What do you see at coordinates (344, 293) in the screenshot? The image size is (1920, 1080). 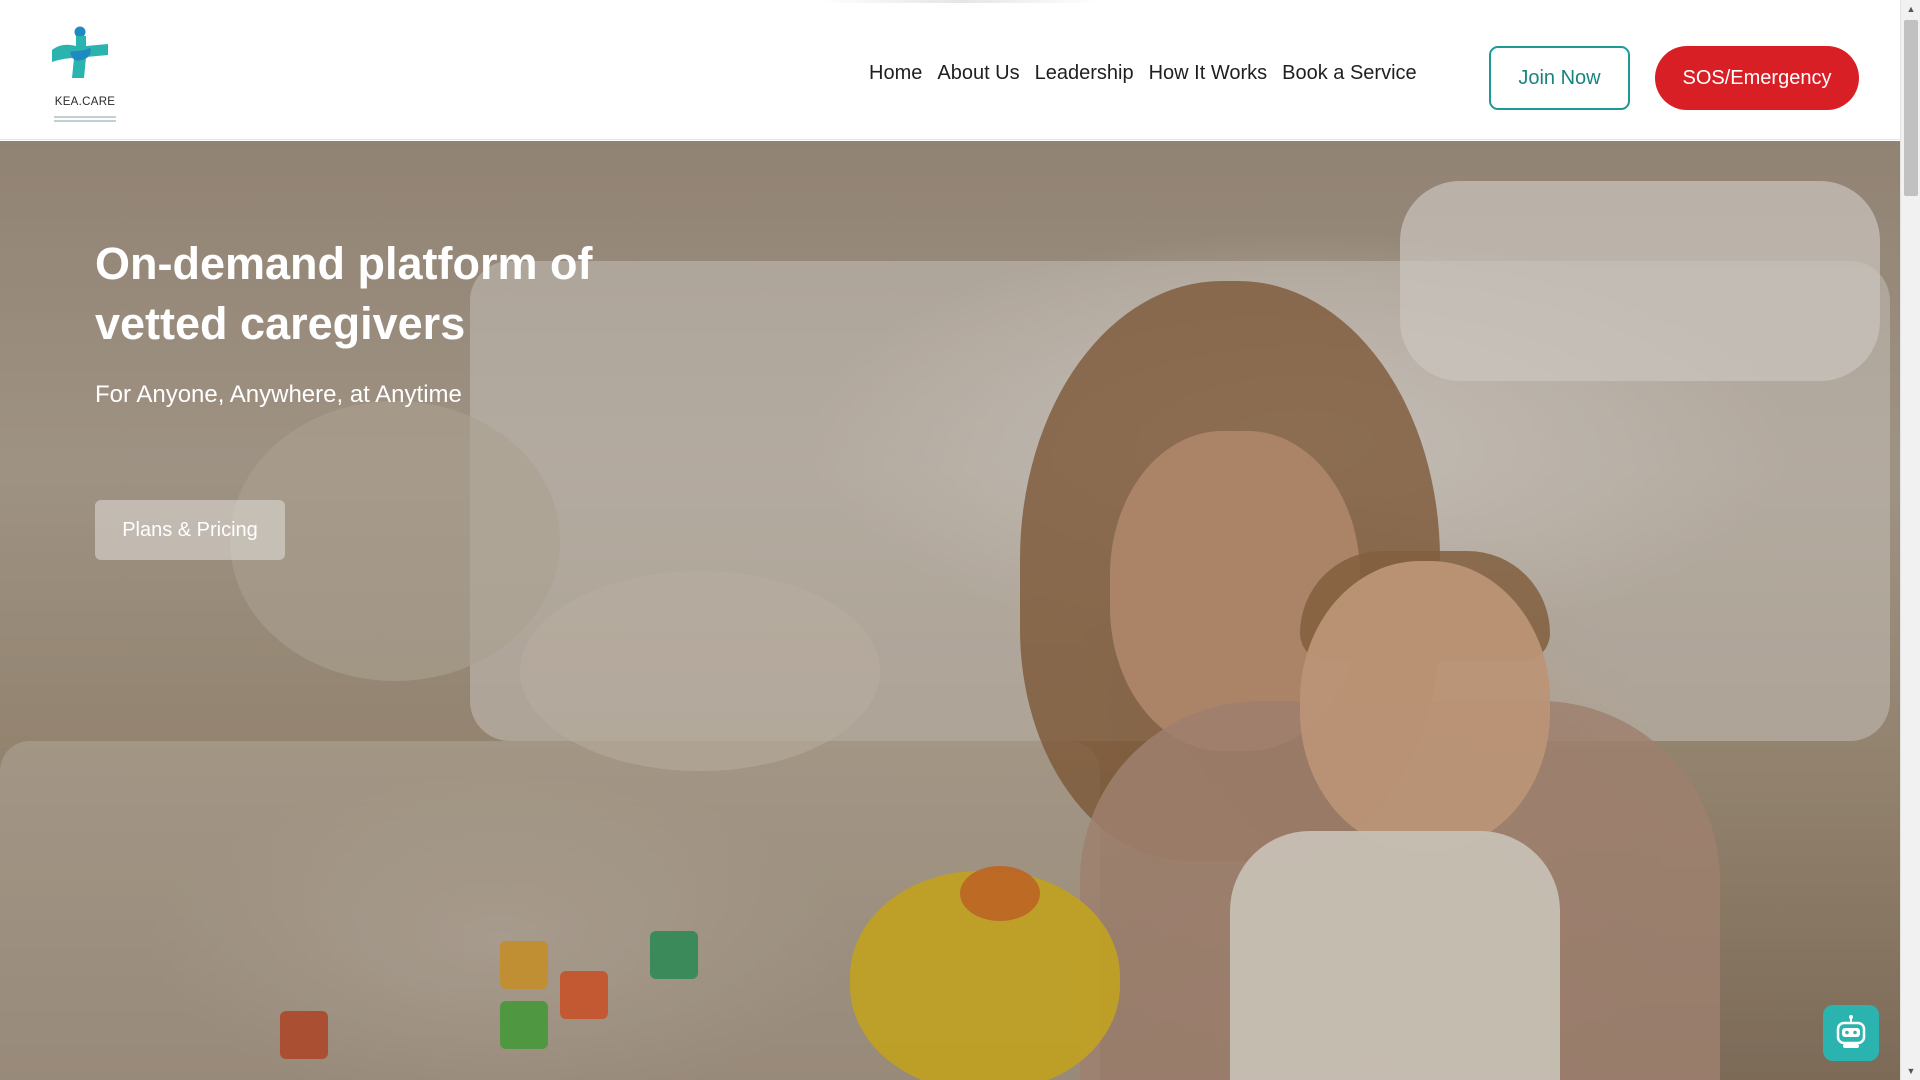 I see `hero-title: On-demand platform of vetted caregivers` at bounding box center [344, 293].